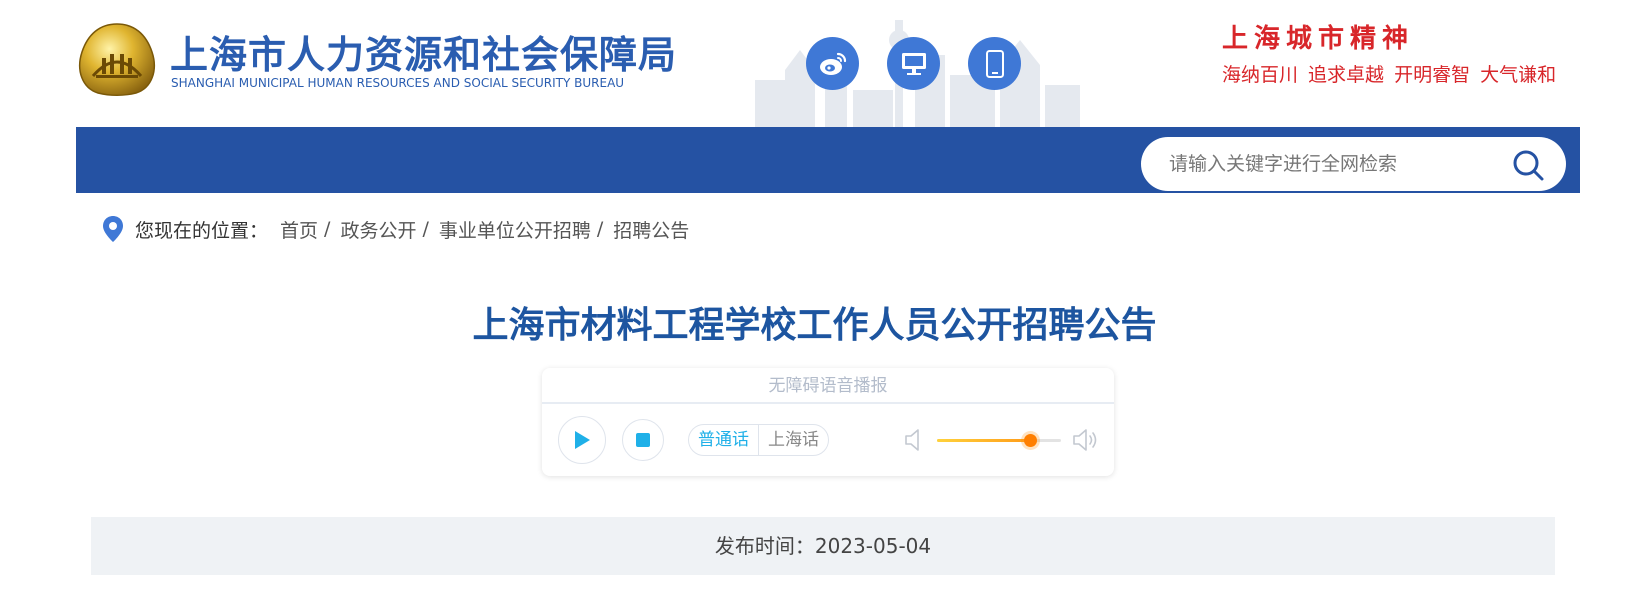 This screenshot has width=1629, height=590. I want to click on publish-info-bar: 发布时间：2023-05-04, so click(823, 546).